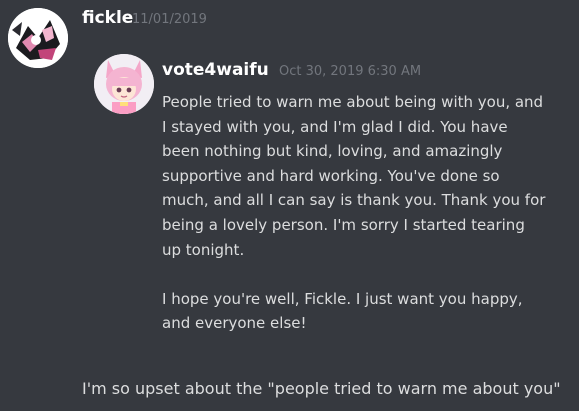 This screenshot has width=579, height=411. What do you see at coordinates (215, 70) in the screenshot?
I see `quoted-author-name: vote4waifu` at bounding box center [215, 70].